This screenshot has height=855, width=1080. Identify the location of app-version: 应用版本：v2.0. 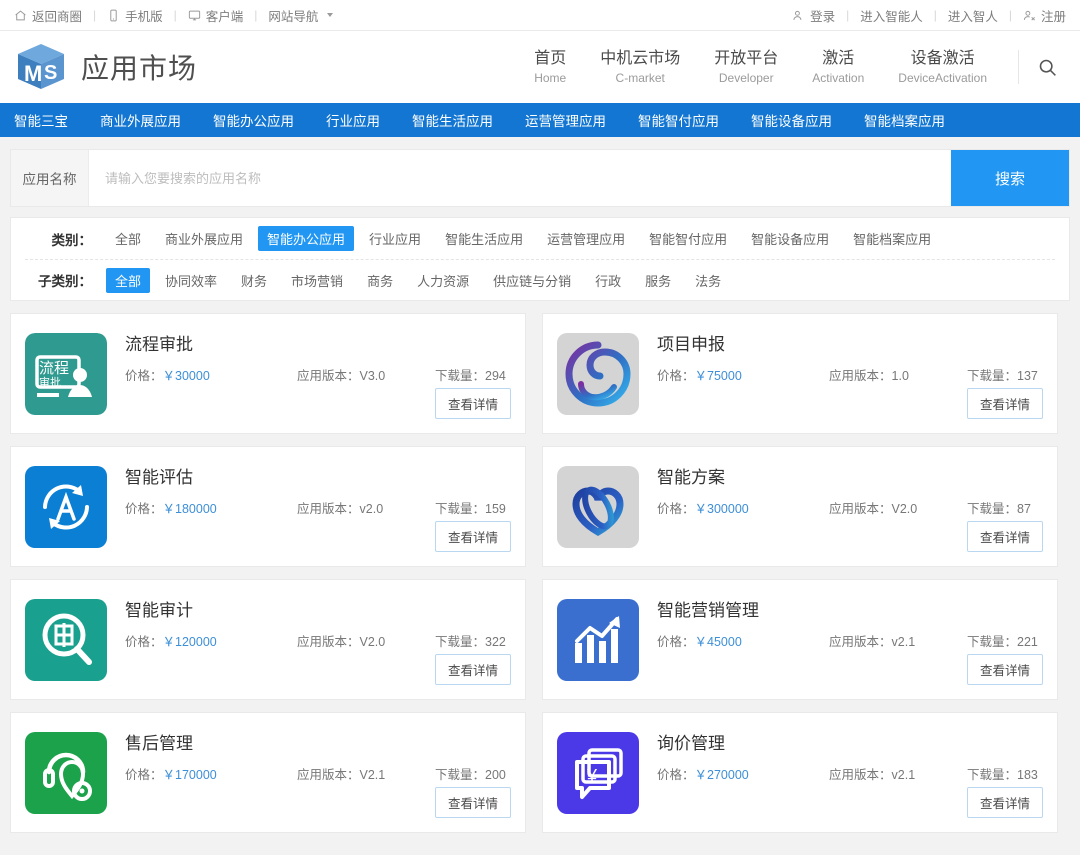
(366, 507).